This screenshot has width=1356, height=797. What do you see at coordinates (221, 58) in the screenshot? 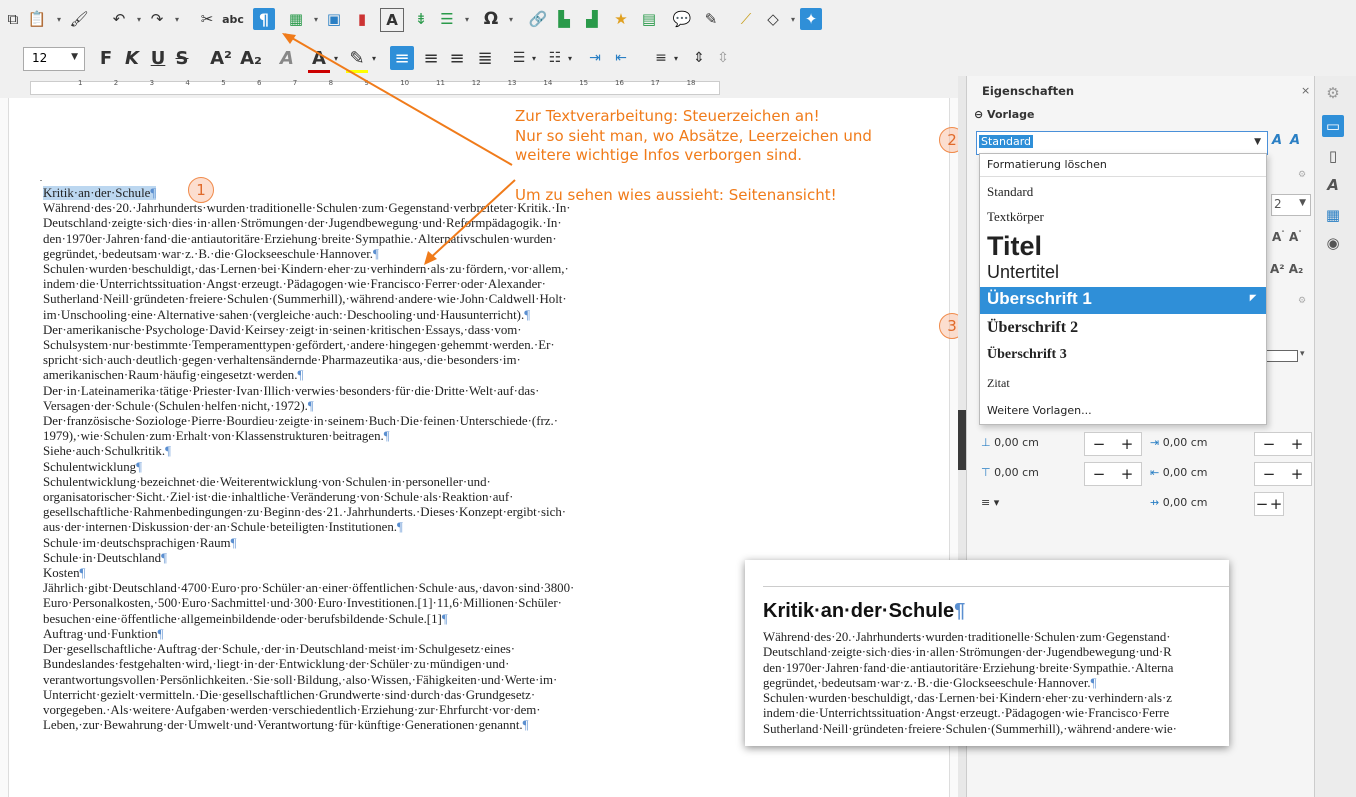
I see `superscript-button: A²` at bounding box center [221, 58].